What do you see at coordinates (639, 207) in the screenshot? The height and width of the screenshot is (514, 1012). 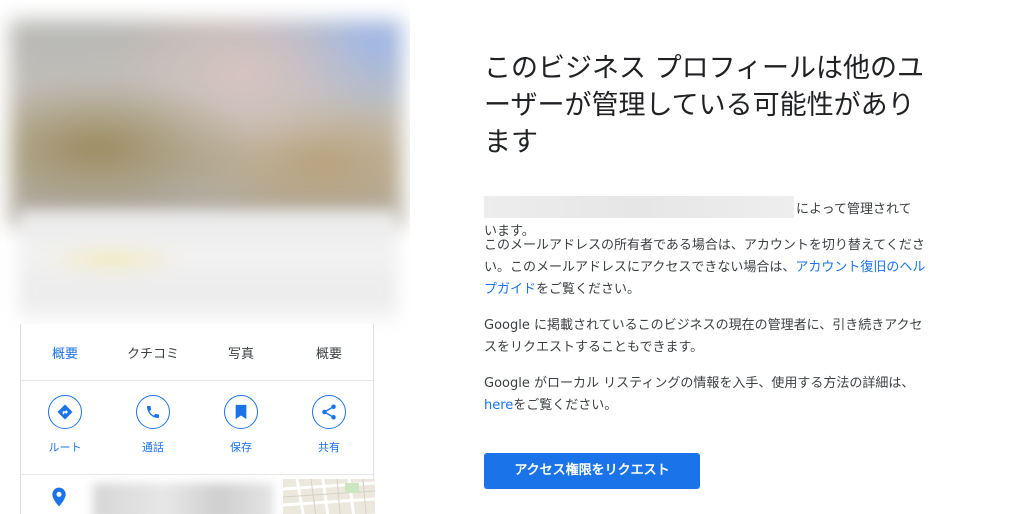 I see `redacted-email` at bounding box center [639, 207].